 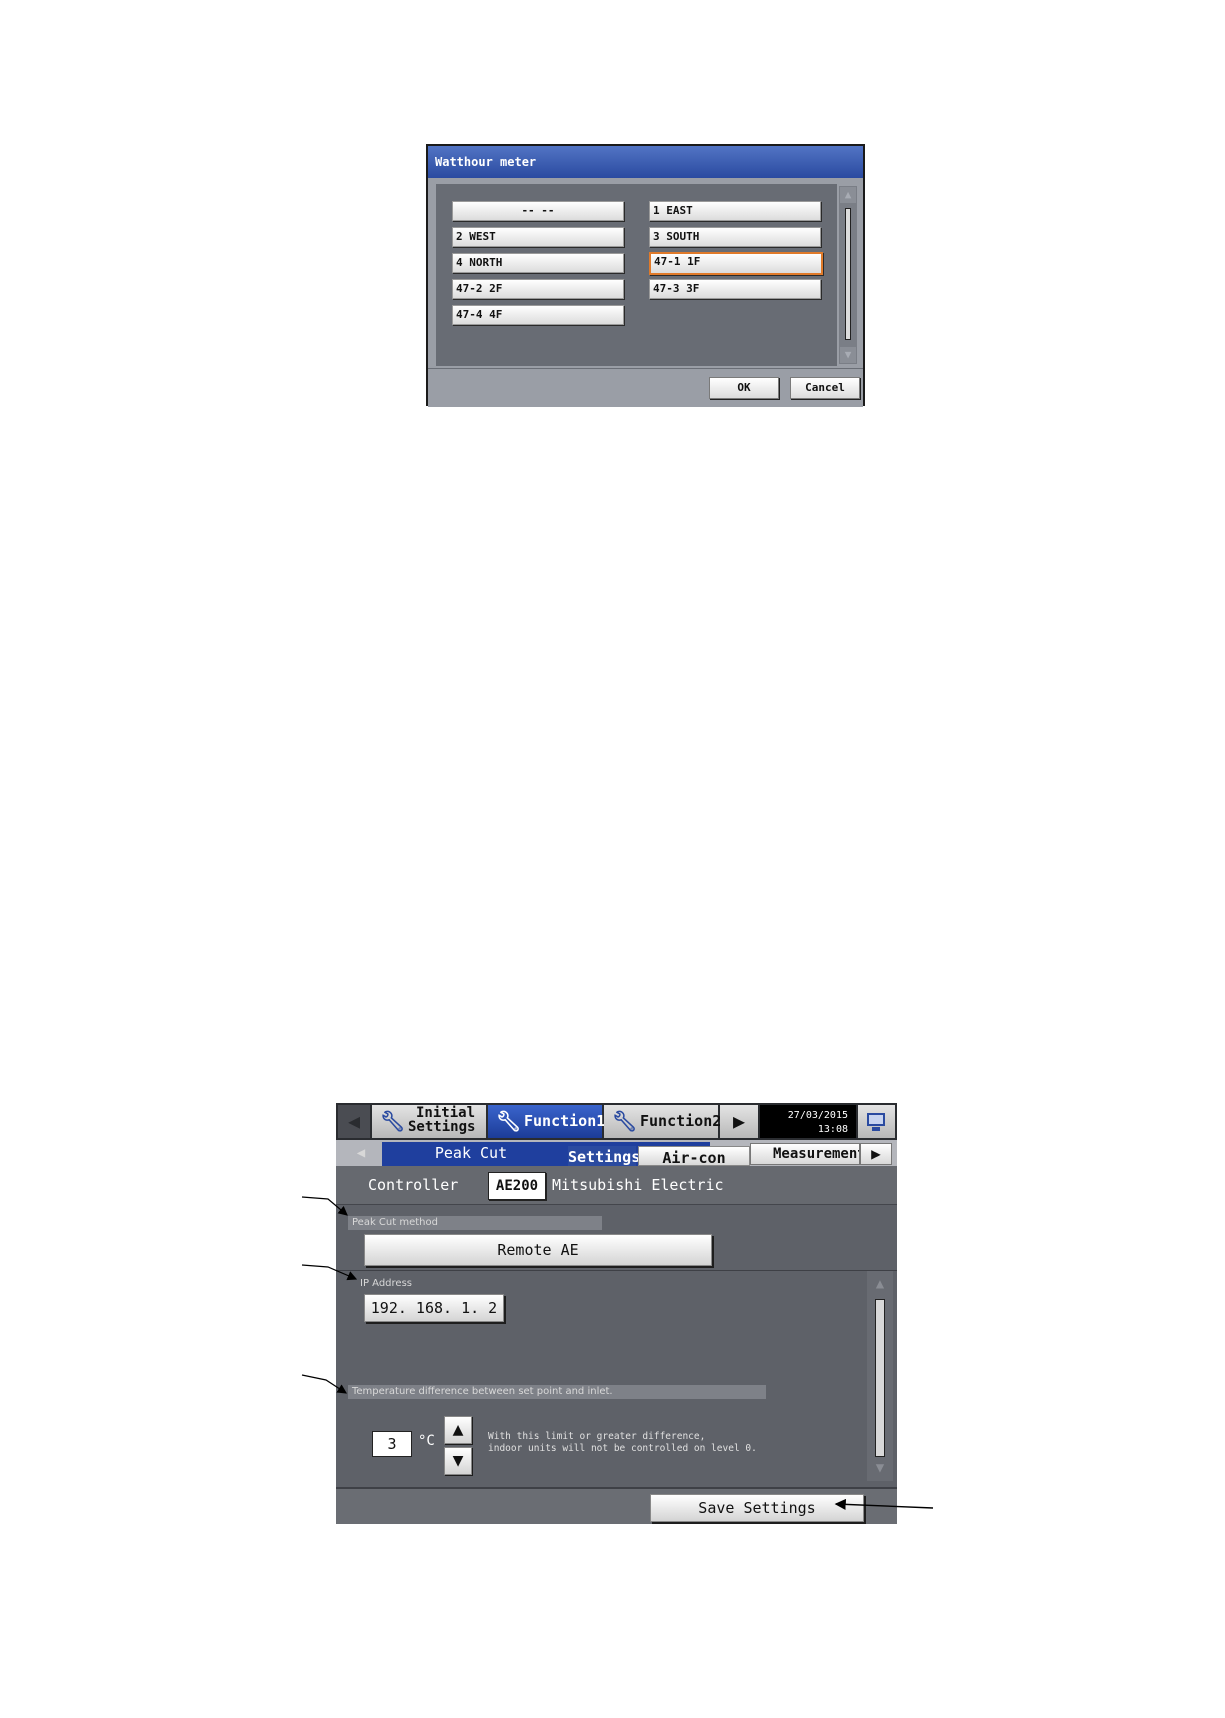 What do you see at coordinates (458, 1461) in the screenshot?
I see `decrease-arrow-icon: ▼` at bounding box center [458, 1461].